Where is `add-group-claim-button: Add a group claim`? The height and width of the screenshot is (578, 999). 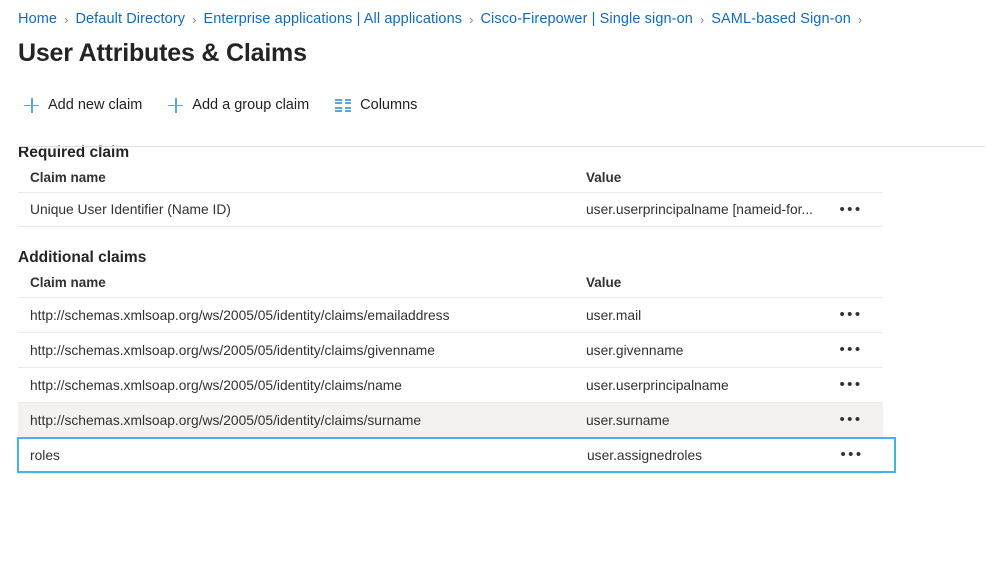 add-group-claim-button: Add a group claim is located at coordinates (238, 105).